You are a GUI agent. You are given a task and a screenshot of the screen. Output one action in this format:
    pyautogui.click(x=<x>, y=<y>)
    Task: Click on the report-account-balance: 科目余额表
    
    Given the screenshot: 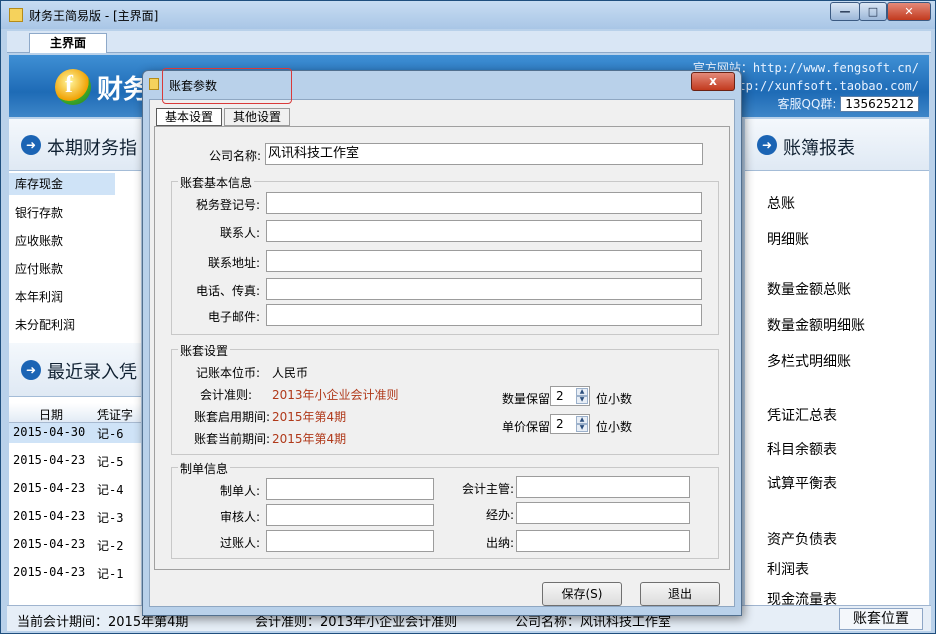 What is the action you would take?
    pyautogui.click(x=802, y=449)
    